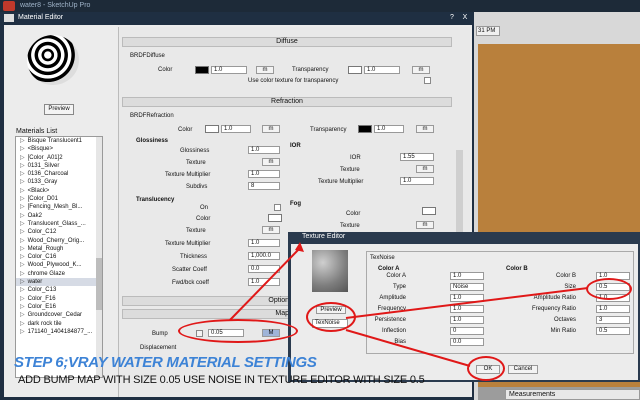 This screenshot has height=400, width=640. I want to click on list-item: ▷ dark rock tile, so click(59, 324).